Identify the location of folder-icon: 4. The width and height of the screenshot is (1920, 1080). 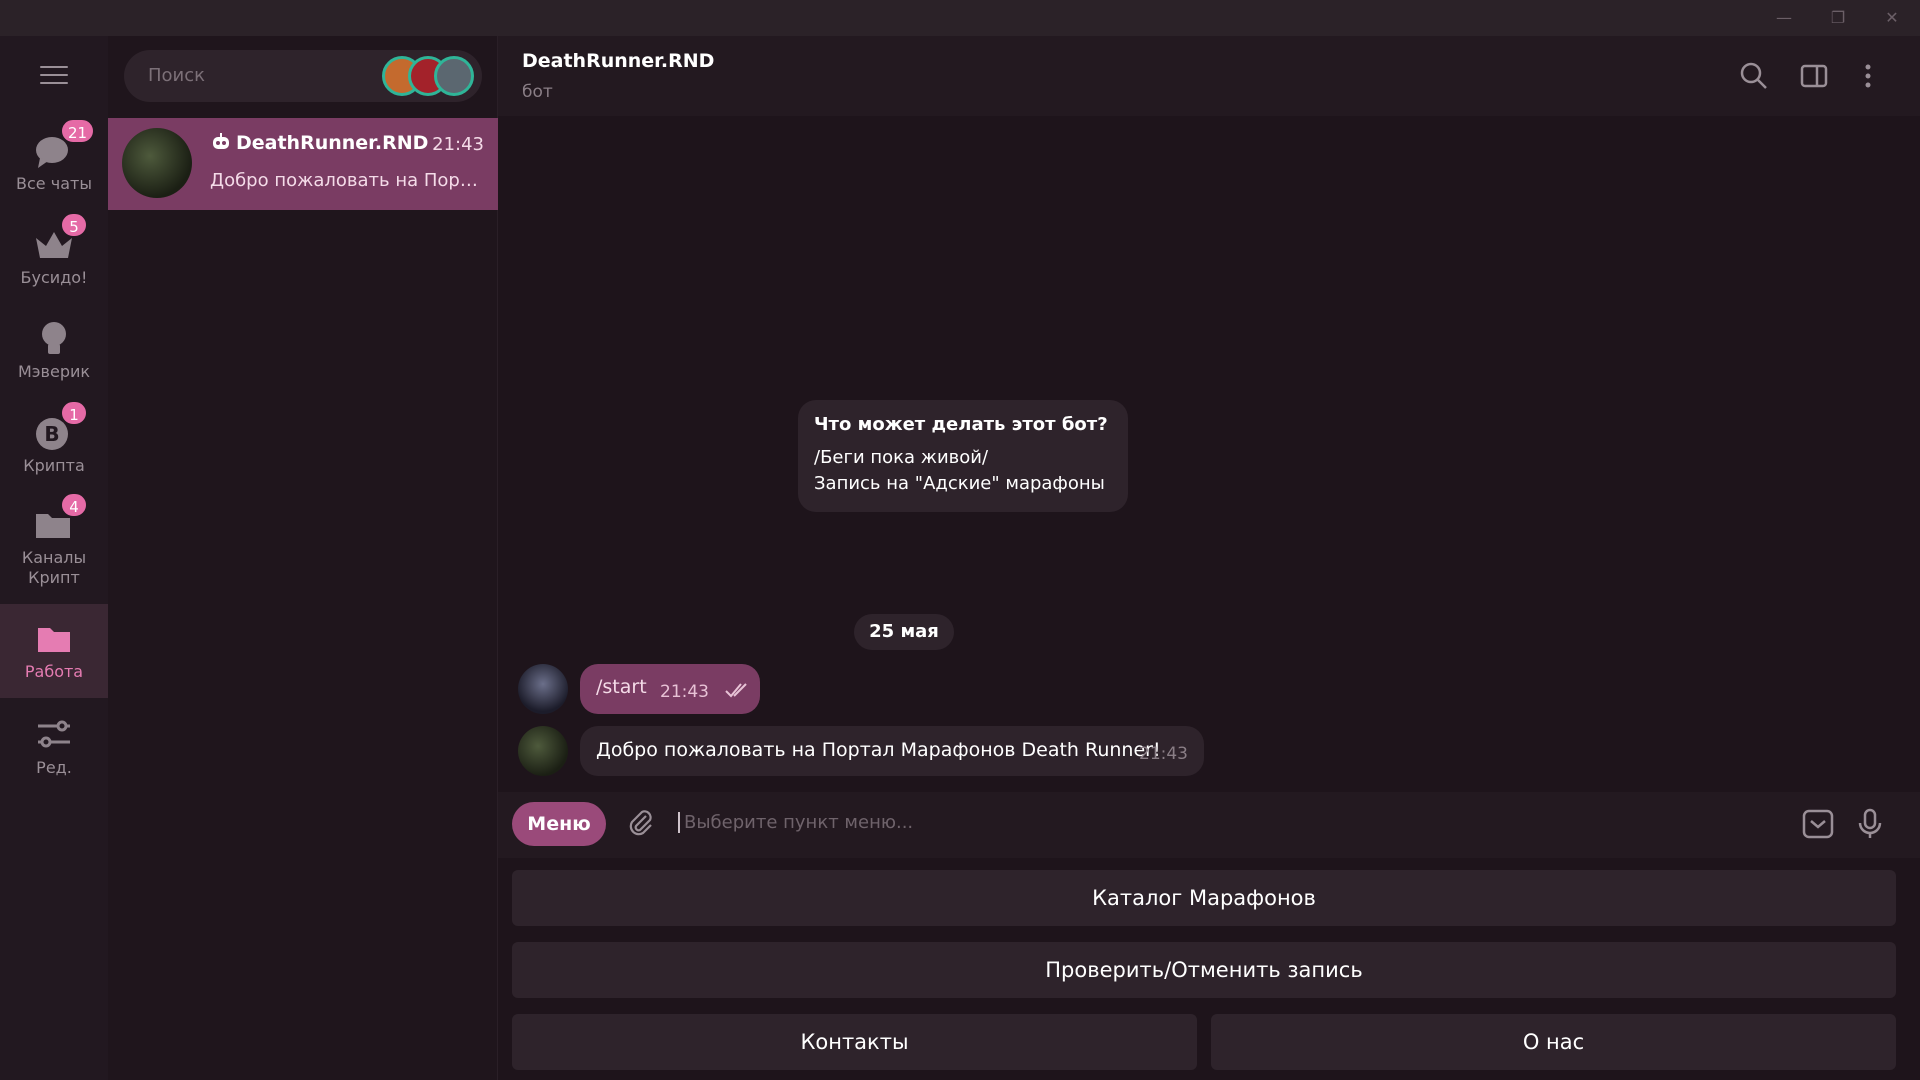
(60, 519).